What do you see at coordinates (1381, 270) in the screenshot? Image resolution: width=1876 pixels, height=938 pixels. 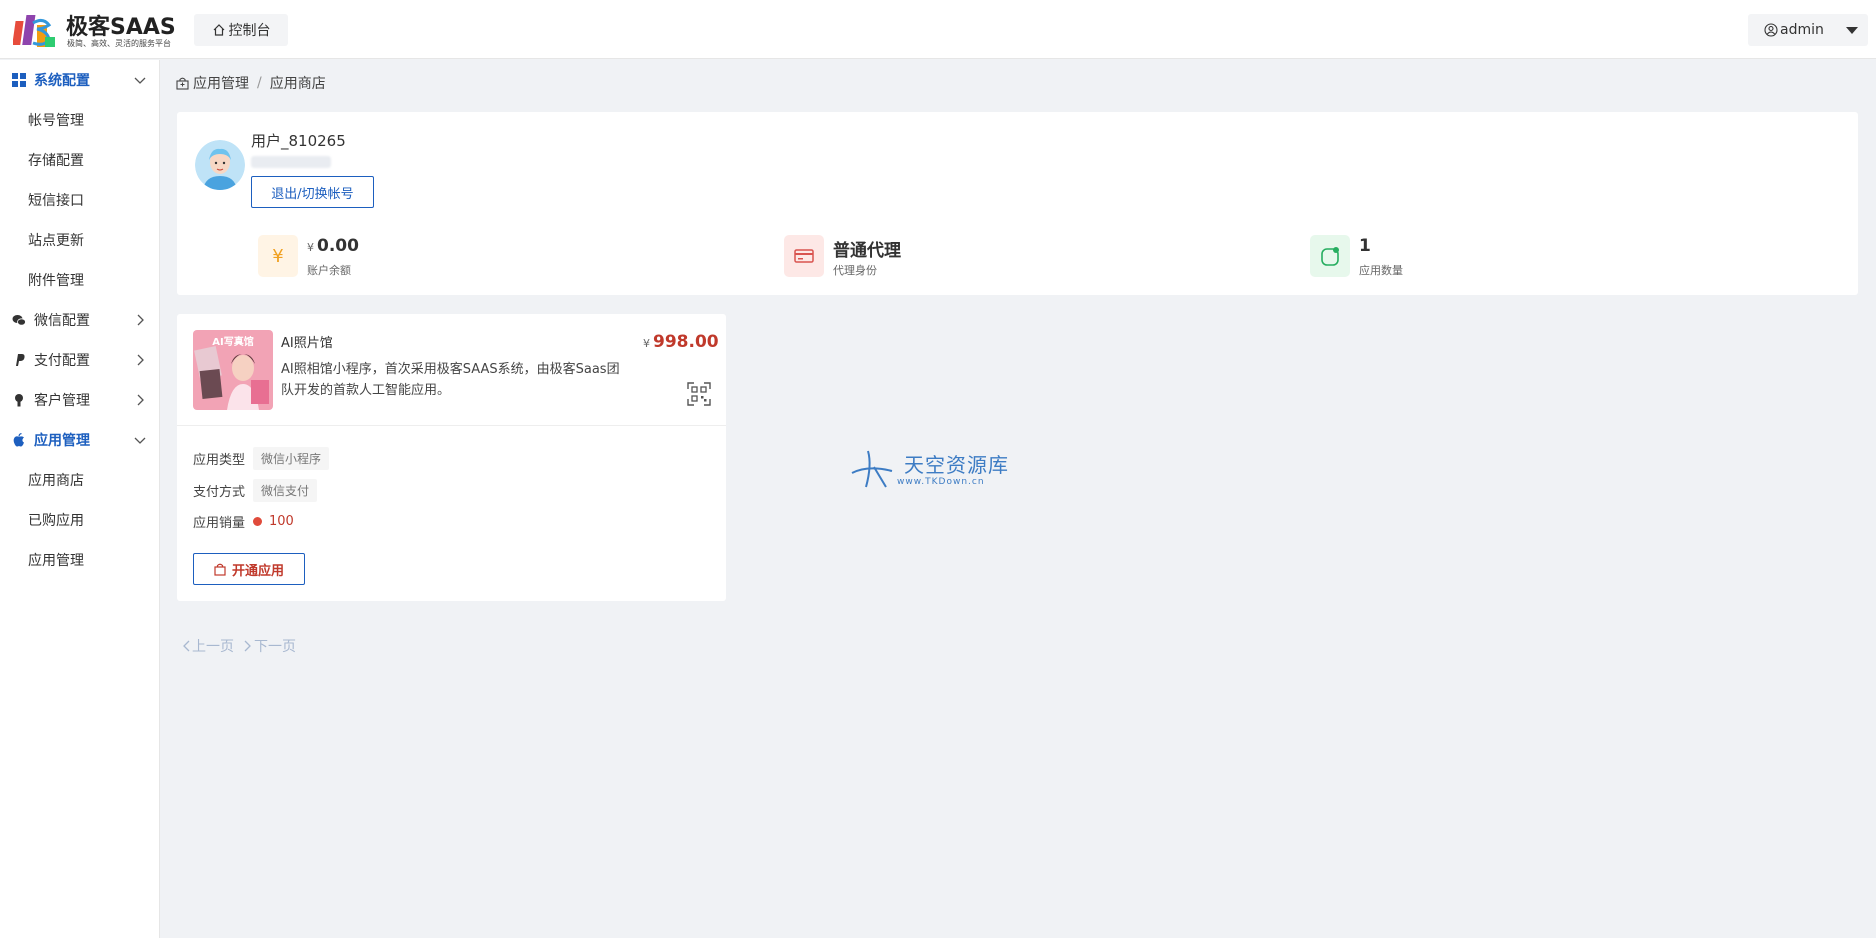 I see `stat-apps-label: 应用数量` at bounding box center [1381, 270].